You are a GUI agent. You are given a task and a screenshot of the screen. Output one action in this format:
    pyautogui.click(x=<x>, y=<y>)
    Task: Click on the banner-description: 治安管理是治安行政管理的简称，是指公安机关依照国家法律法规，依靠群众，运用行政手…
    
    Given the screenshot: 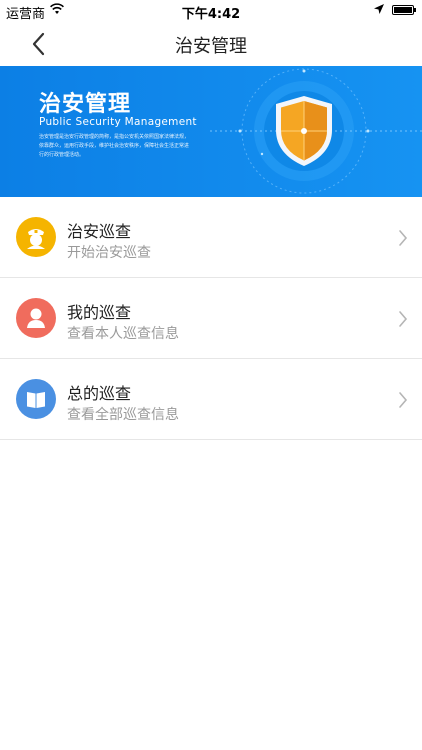 What is the action you would take?
    pyautogui.click(x=114, y=146)
    